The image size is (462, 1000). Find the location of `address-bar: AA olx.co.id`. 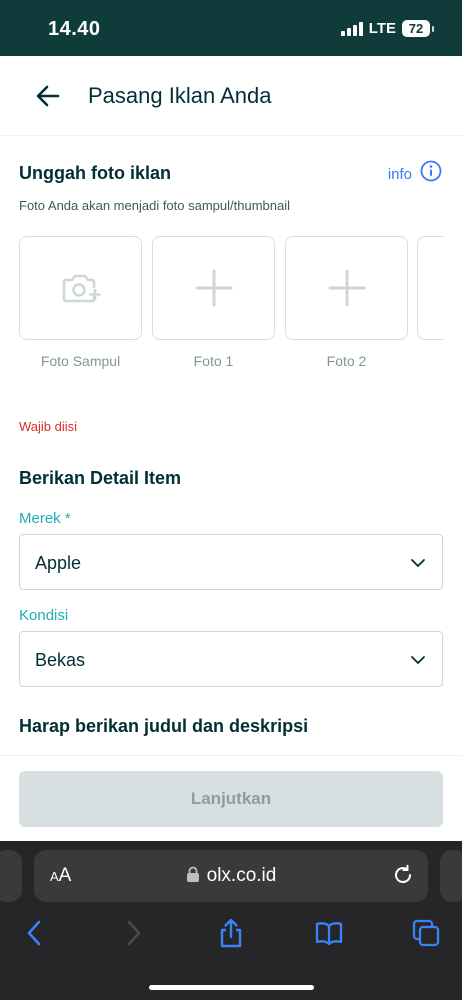

address-bar: AA olx.co.id is located at coordinates (231, 876).